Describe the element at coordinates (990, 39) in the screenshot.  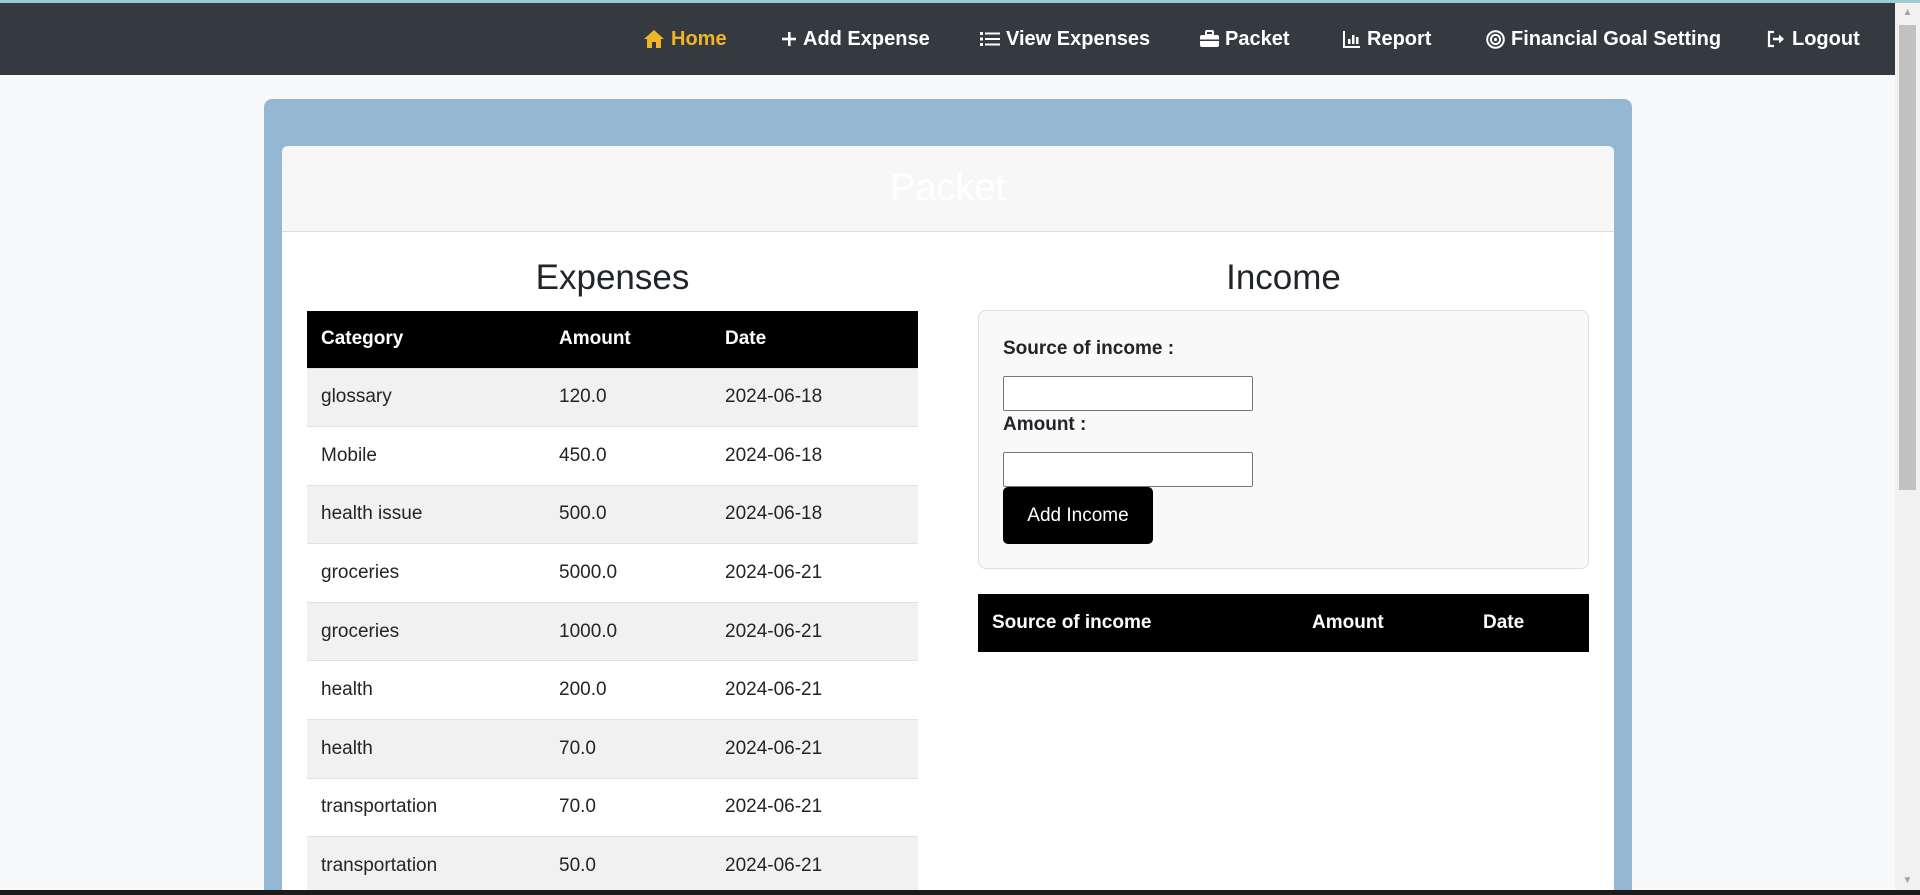
I see `list-icon` at that location.